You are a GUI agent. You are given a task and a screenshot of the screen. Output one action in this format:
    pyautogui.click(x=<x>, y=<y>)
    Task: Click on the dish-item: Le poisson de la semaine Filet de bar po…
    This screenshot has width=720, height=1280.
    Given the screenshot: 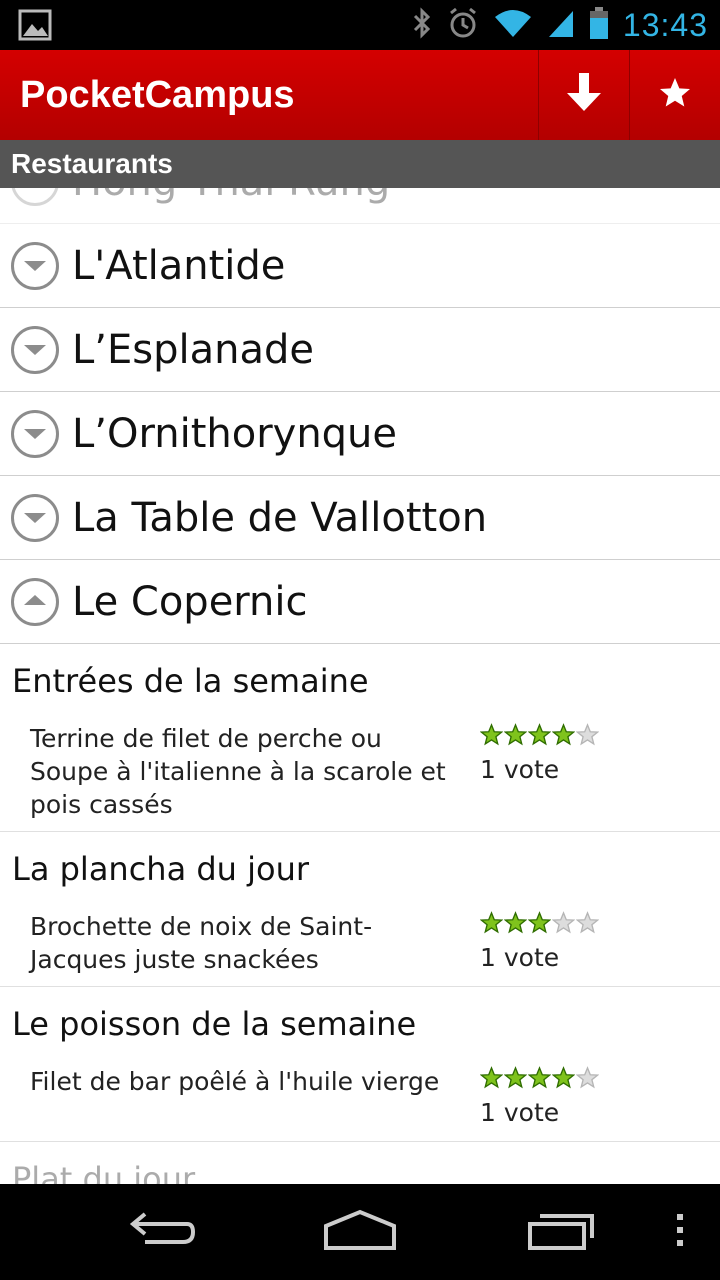 What is the action you would take?
    pyautogui.click(x=360, y=1064)
    